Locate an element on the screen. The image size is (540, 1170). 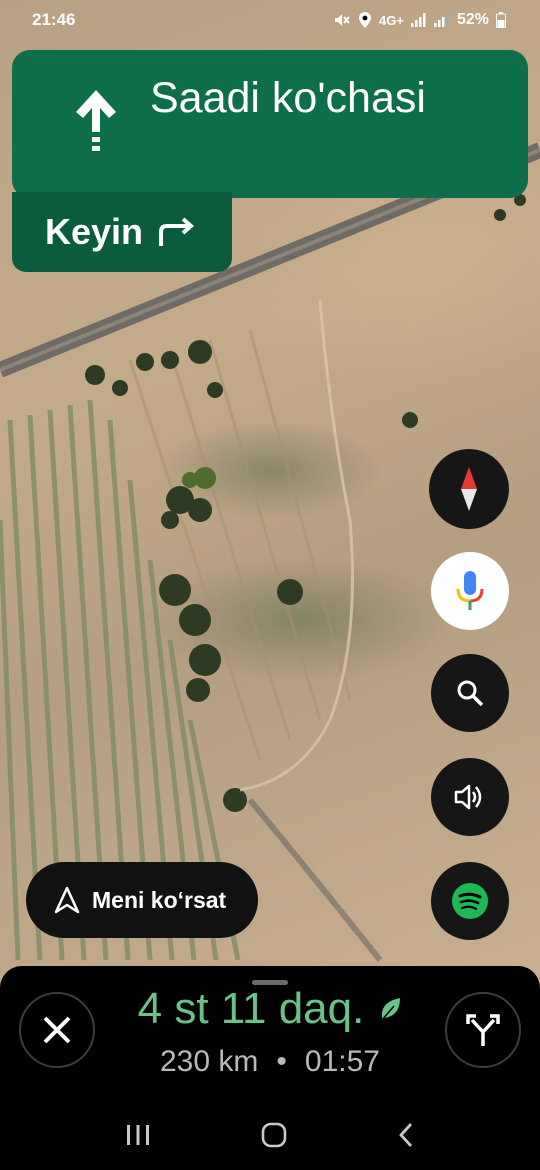
spotify-button is located at coordinates (470, 901).